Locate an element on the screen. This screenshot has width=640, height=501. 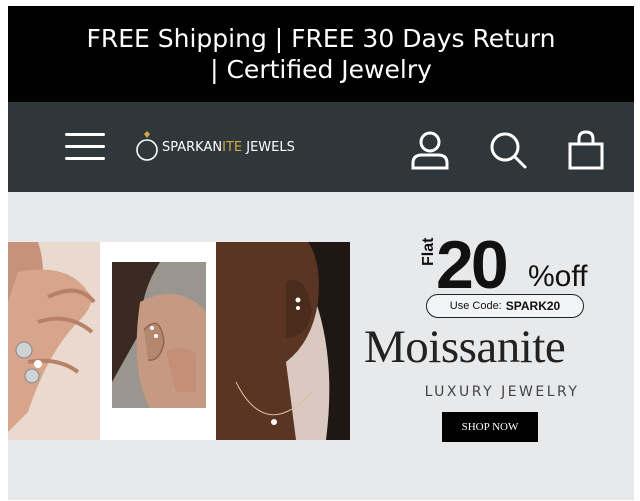
coupon-code-badge: Use Code: SPARK20 is located at coordinates (505, 306).